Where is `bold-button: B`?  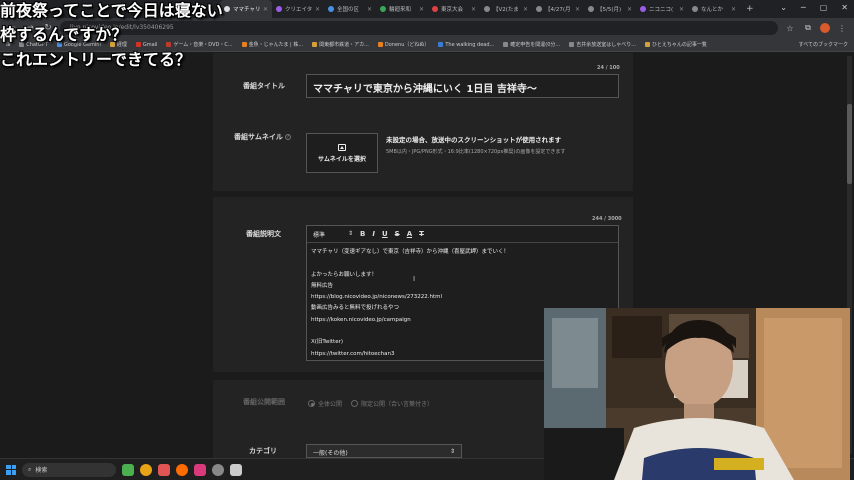
bold-button: B is located at coordinates (362, 234).